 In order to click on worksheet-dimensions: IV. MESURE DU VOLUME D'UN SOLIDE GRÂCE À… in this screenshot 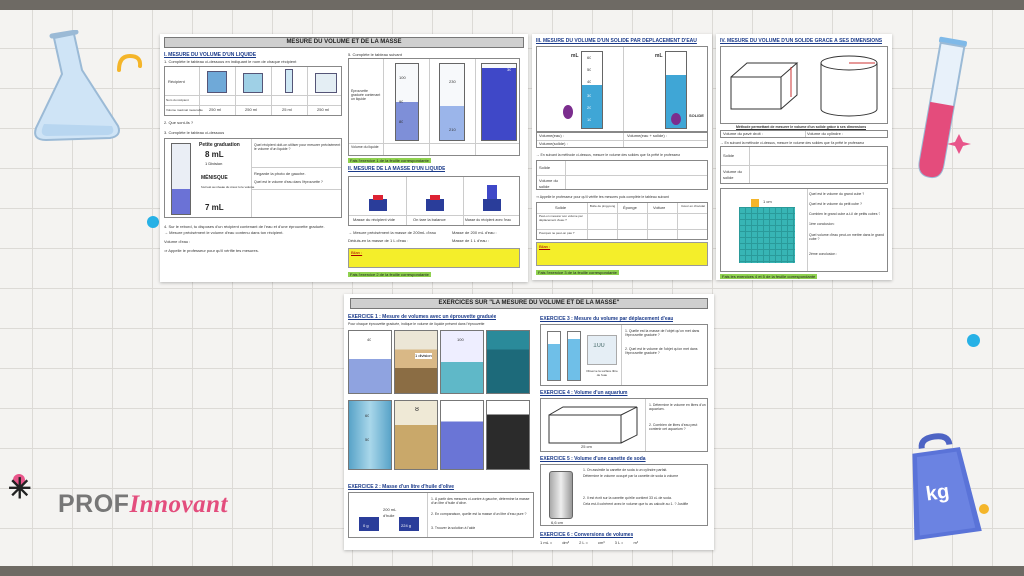, I will do `click(804, 157)`.